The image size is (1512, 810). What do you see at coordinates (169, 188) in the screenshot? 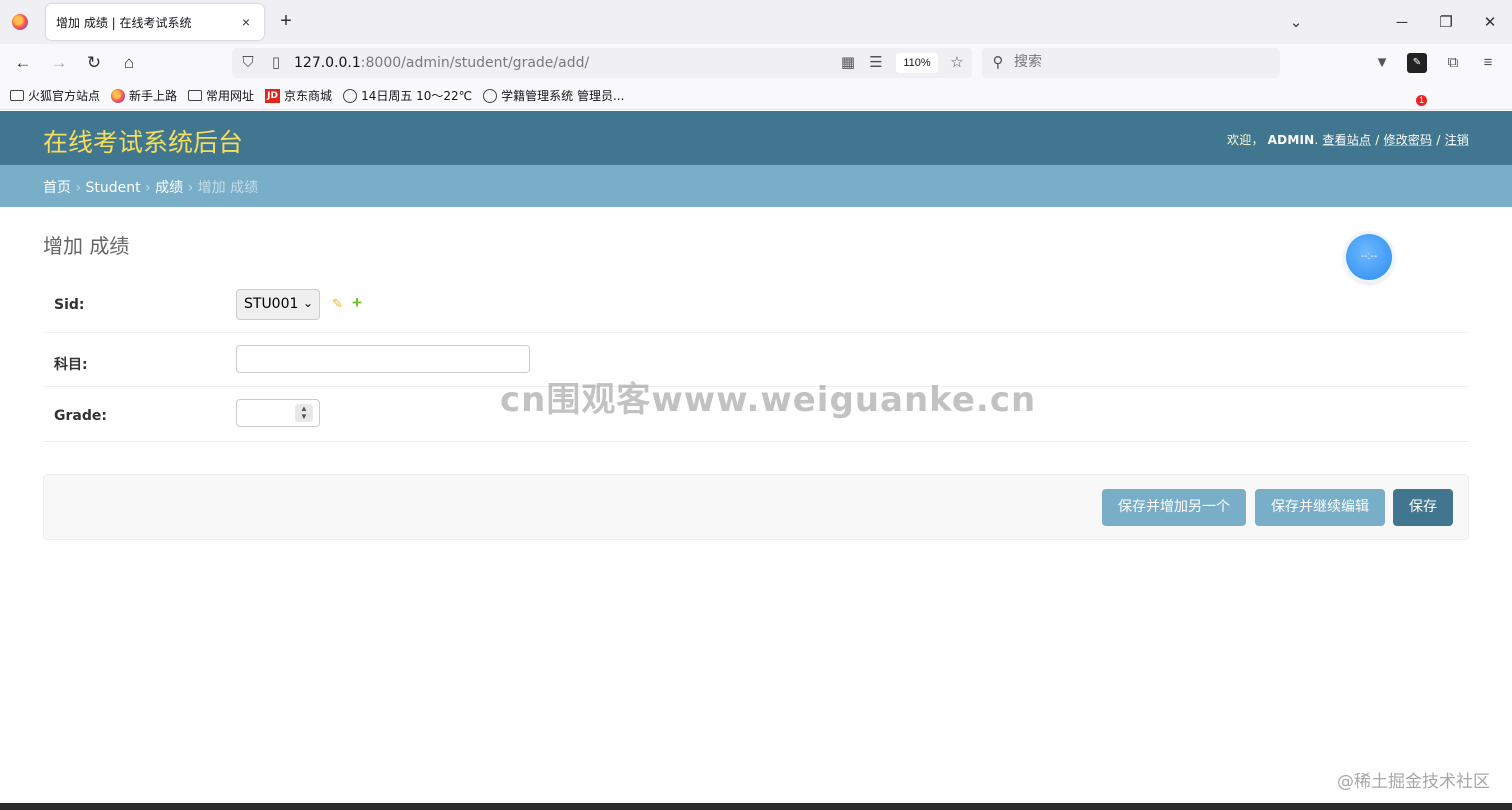
I see `breadcrumb-model: 成绩` at bounding box center [169, 188].